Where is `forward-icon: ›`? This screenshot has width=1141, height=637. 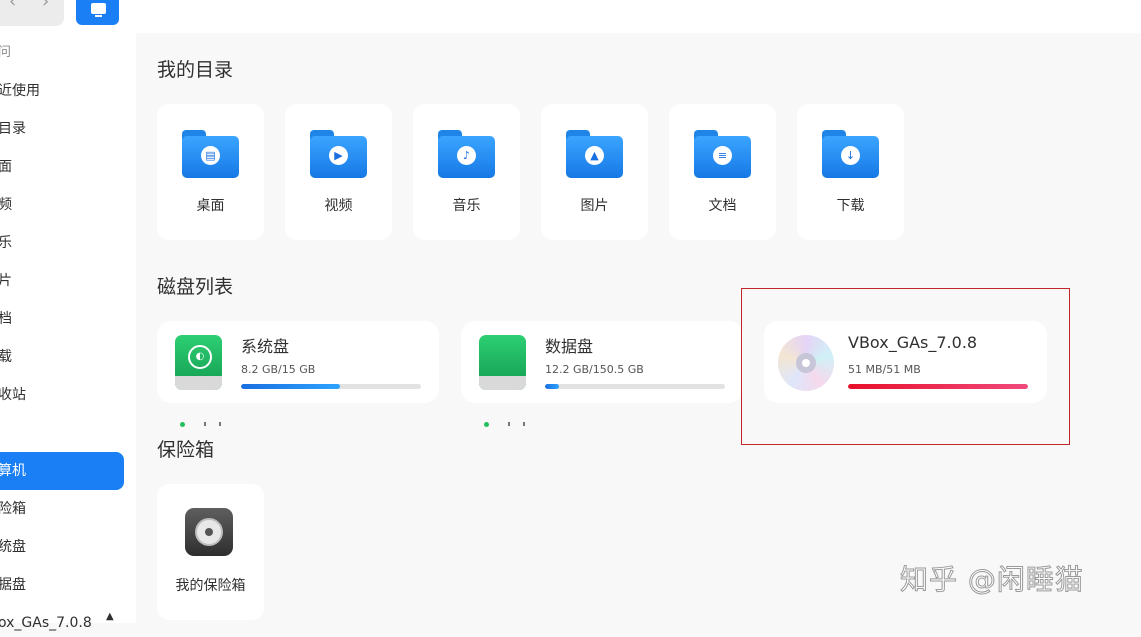
forward-icon: › is located at coordinates (45, 7).